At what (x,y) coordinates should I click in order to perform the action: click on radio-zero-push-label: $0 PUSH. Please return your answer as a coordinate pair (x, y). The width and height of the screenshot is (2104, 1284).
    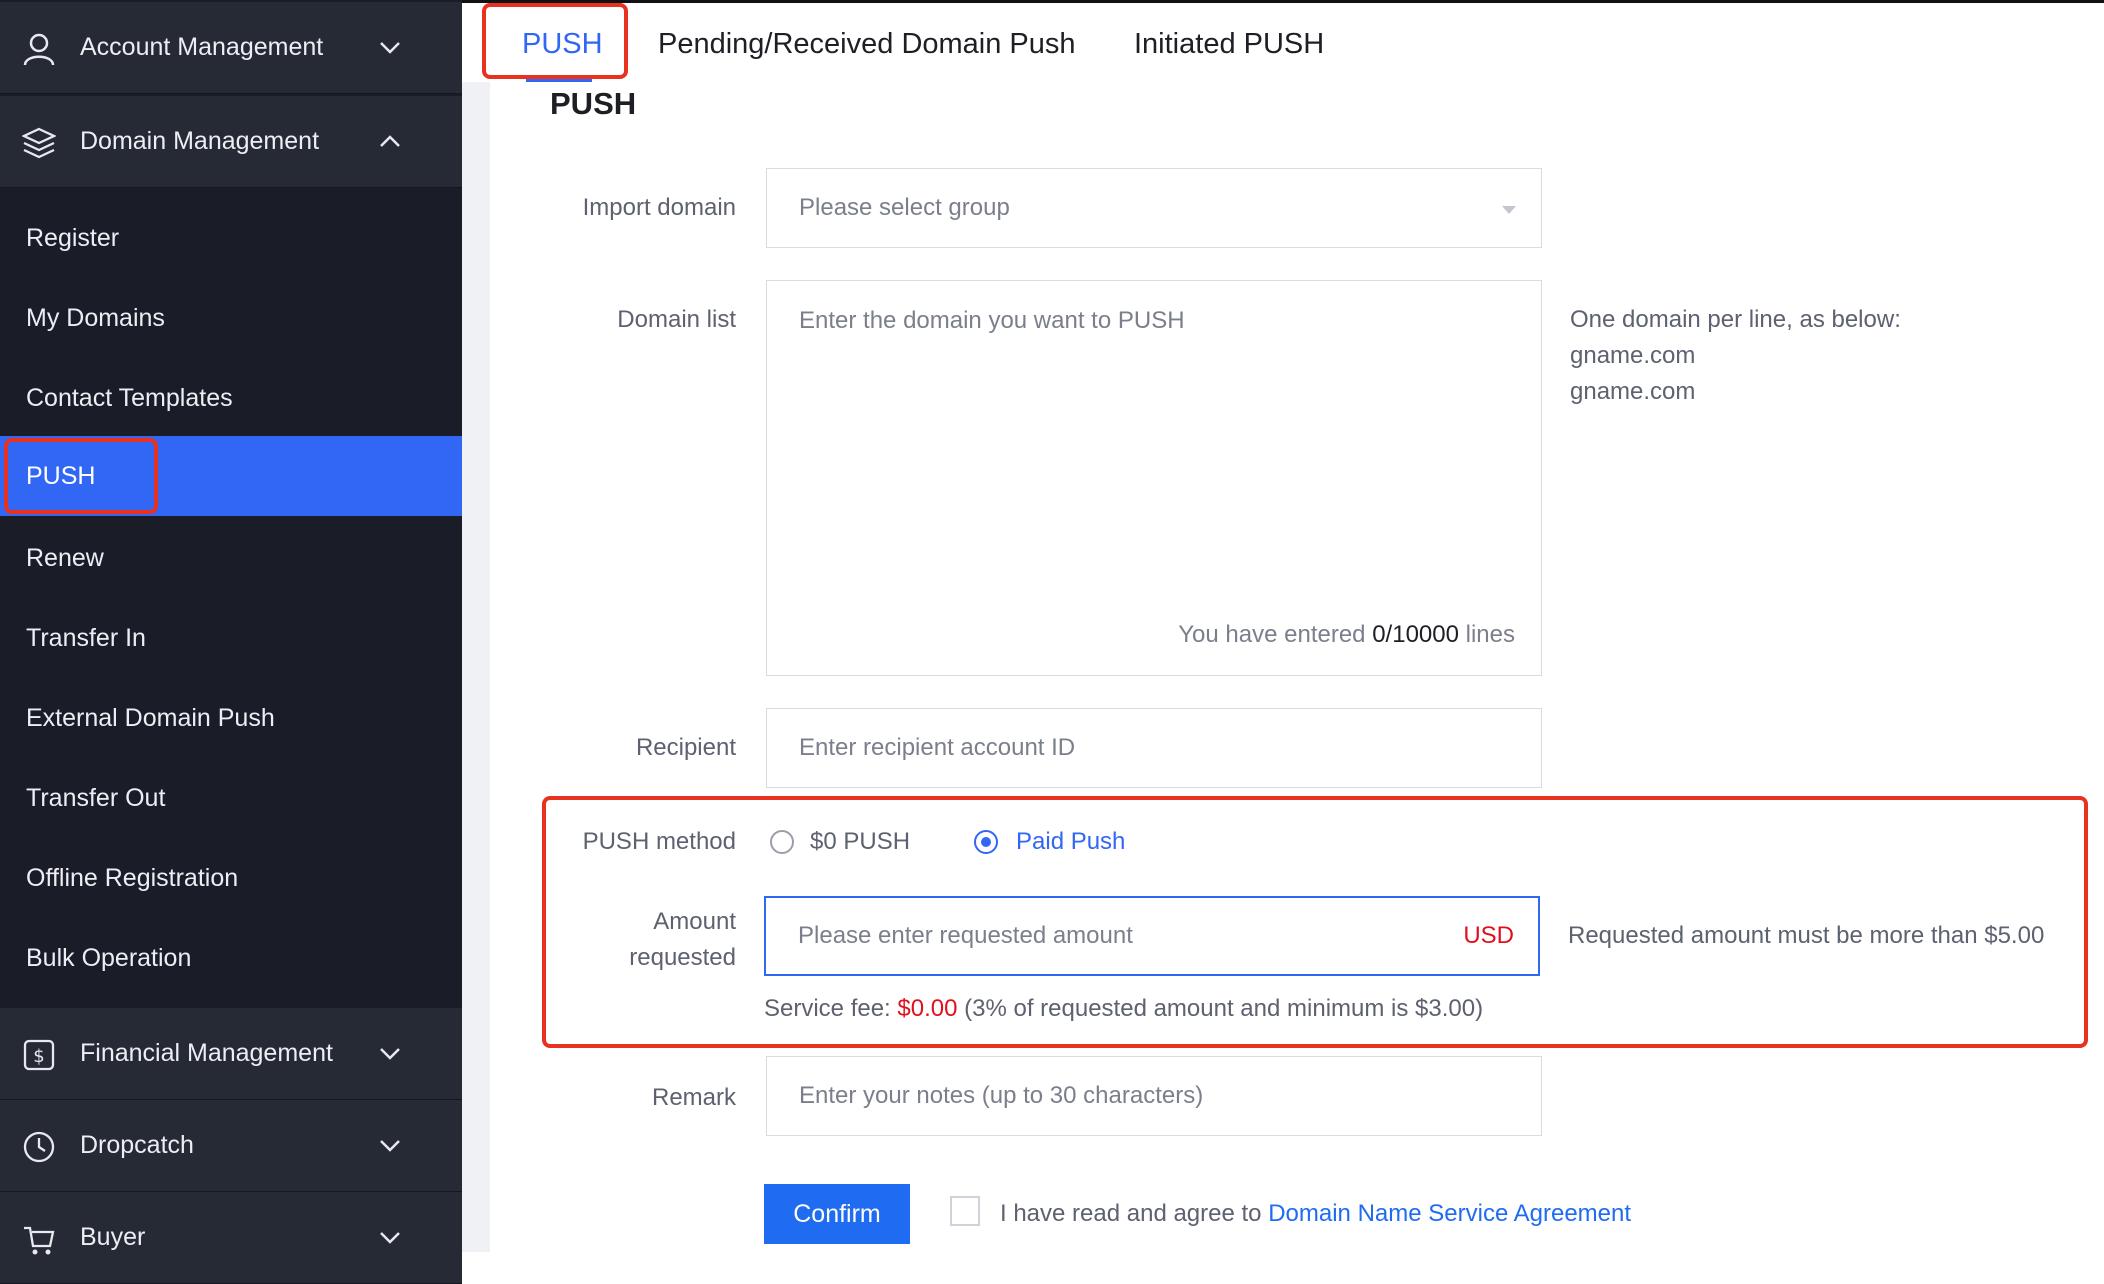
    Looking at the image, I should click on (860, 841).